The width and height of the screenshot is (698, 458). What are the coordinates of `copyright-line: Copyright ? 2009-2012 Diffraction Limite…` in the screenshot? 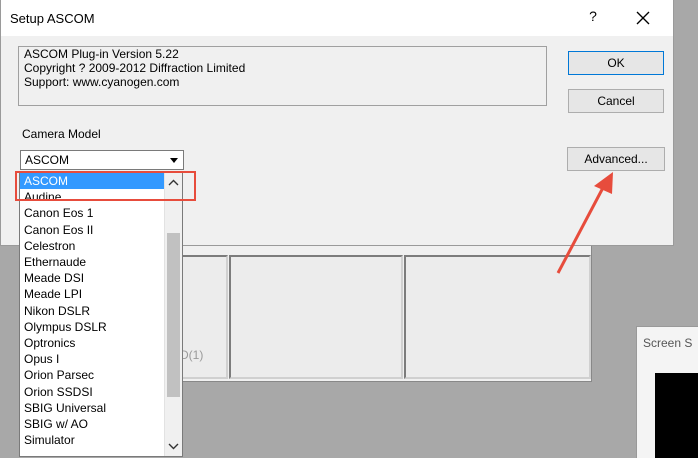 It's located at (135, 68).